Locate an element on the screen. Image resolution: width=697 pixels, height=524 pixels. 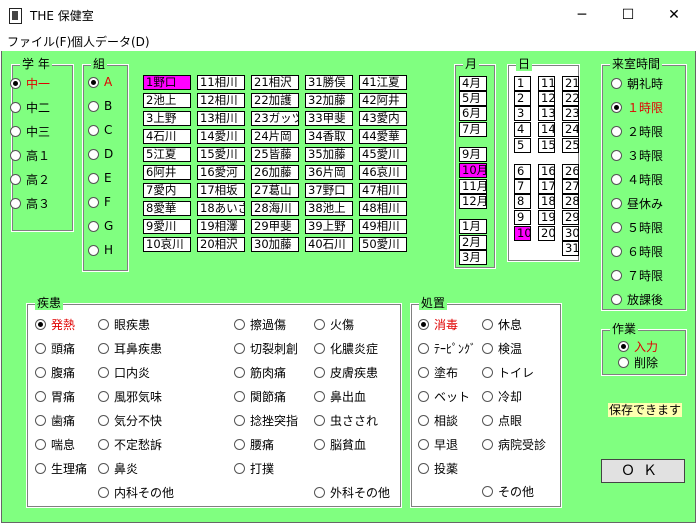
student-cell: 13相川 is located at coordinates (221, 118).